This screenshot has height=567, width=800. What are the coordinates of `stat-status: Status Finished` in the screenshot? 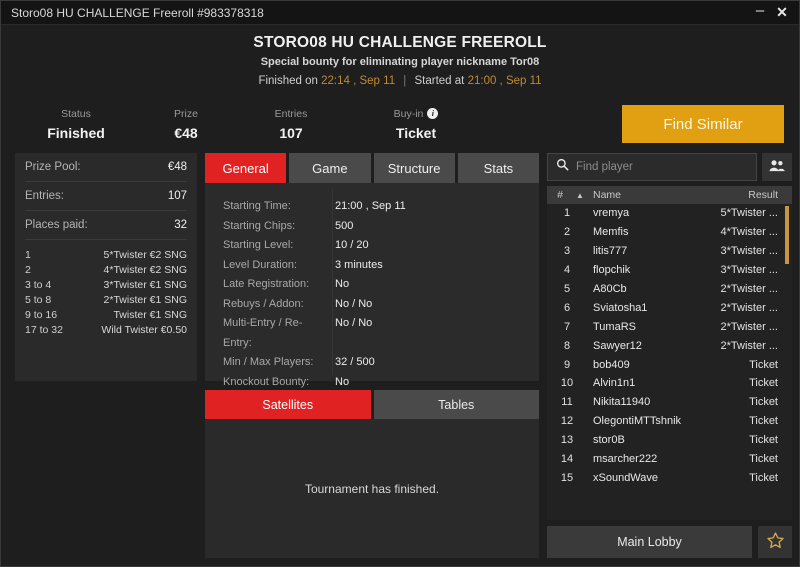 It's located at (76, 124).